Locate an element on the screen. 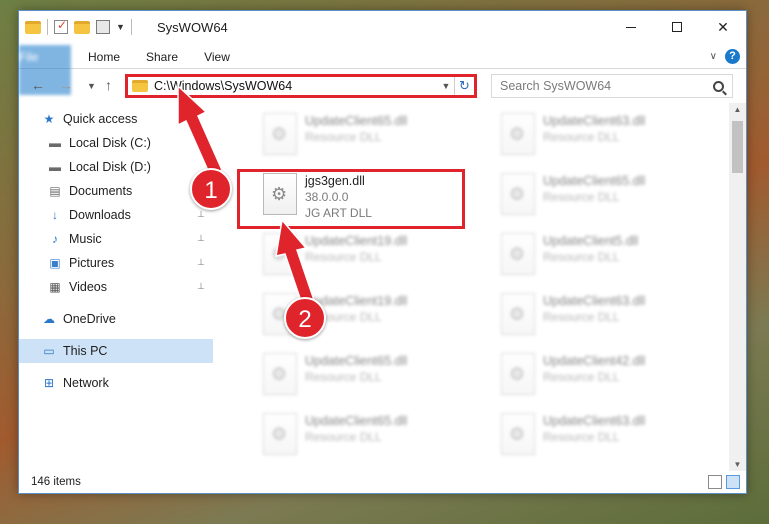 This screenshot has height=524, width=769. arrow-to-file is located at coordinates (295, 261).